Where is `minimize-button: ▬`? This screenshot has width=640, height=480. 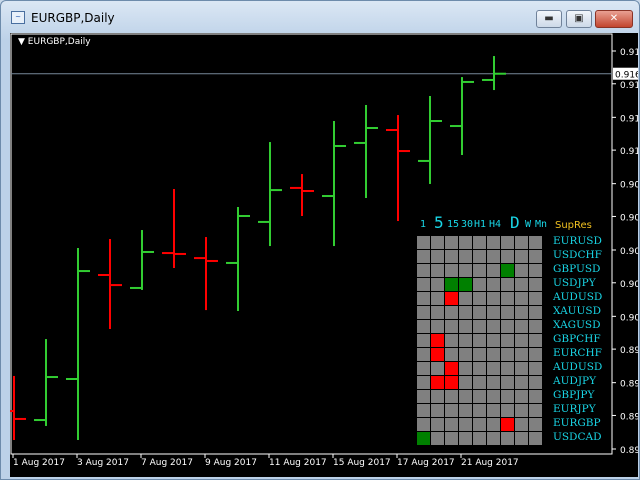 minimize-button: ▬ is located at coordinates (549, 19).